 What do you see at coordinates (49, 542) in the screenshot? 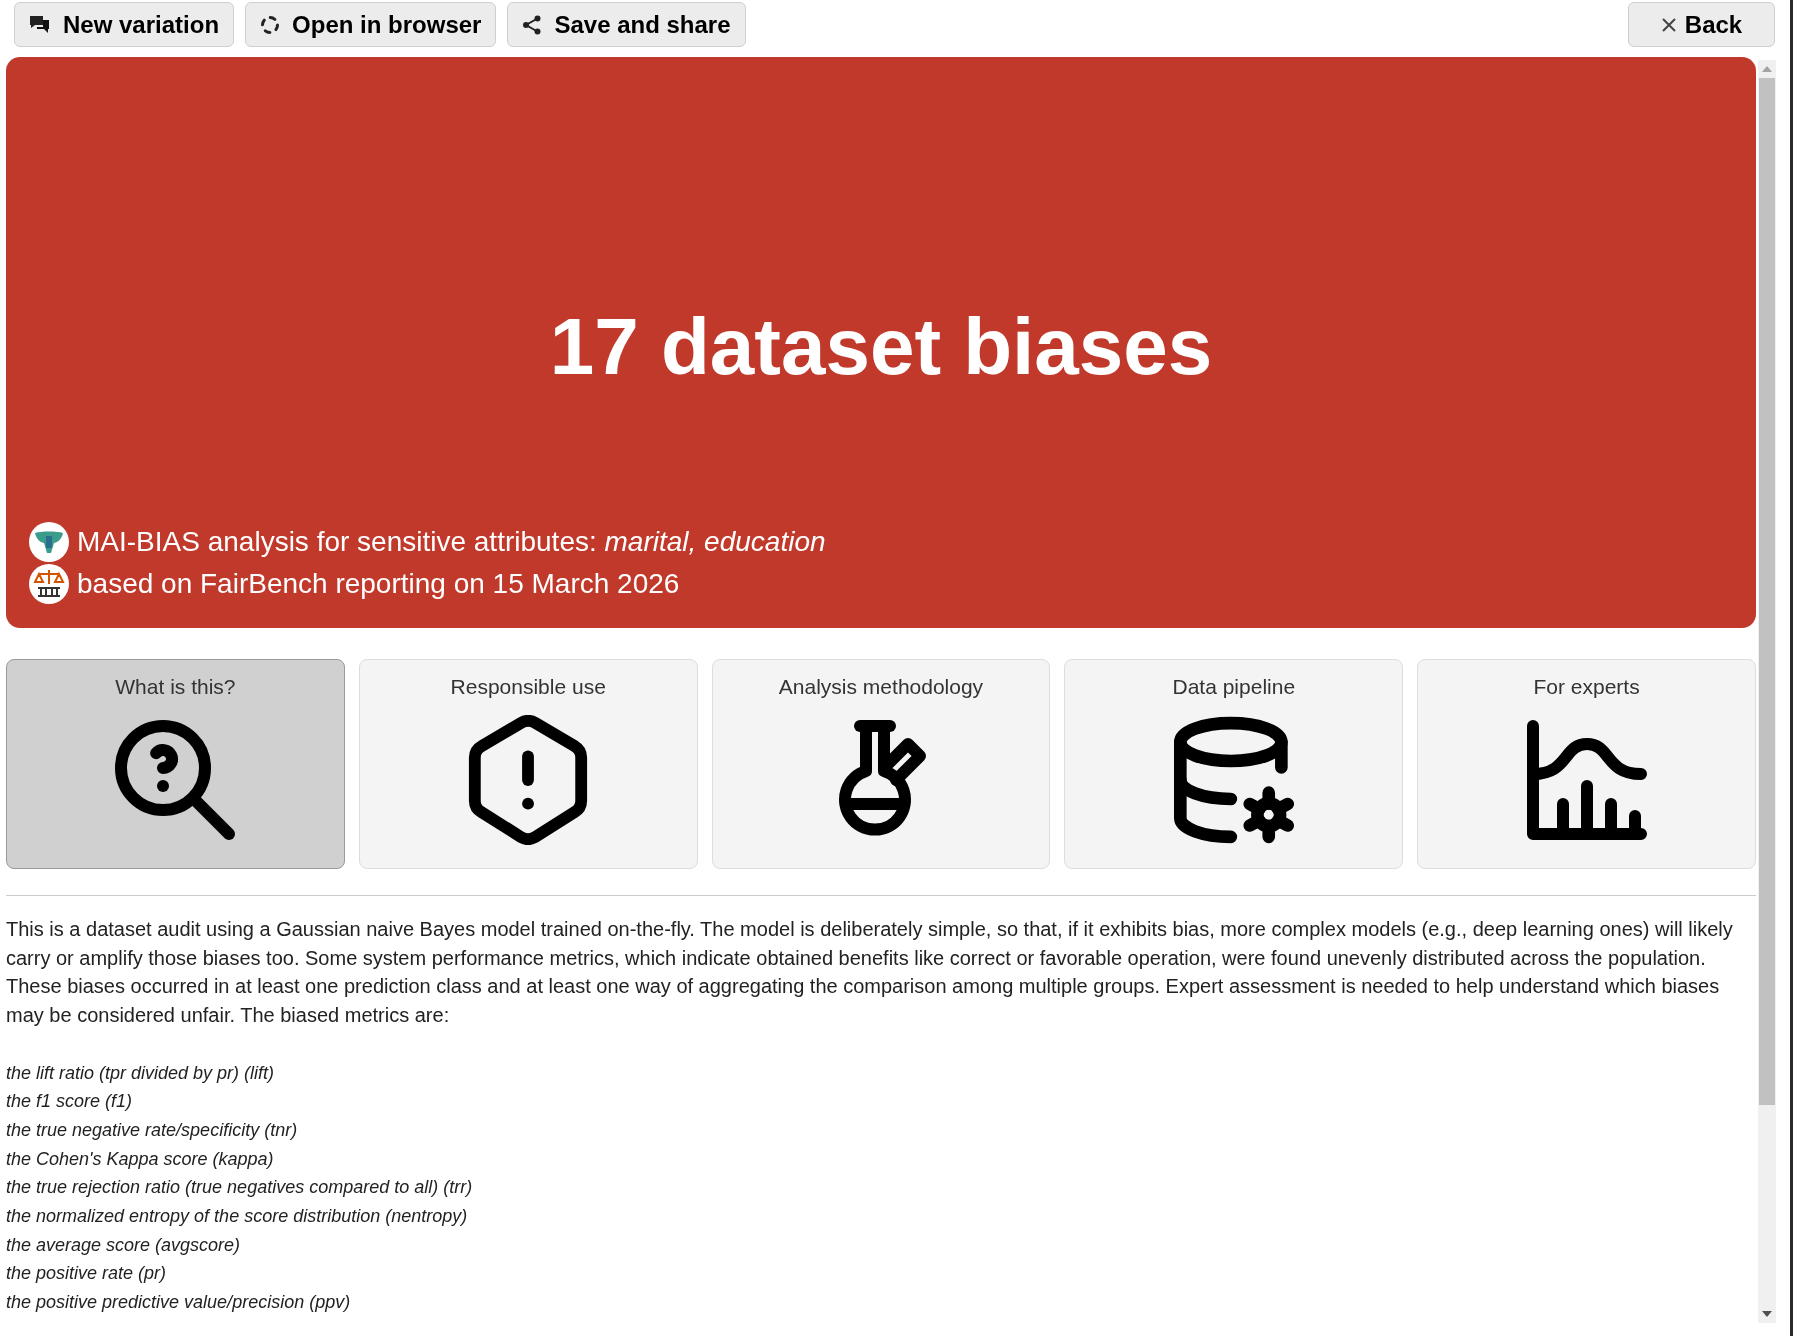
I see `emblem-icon` at bounding box center [49, 542].